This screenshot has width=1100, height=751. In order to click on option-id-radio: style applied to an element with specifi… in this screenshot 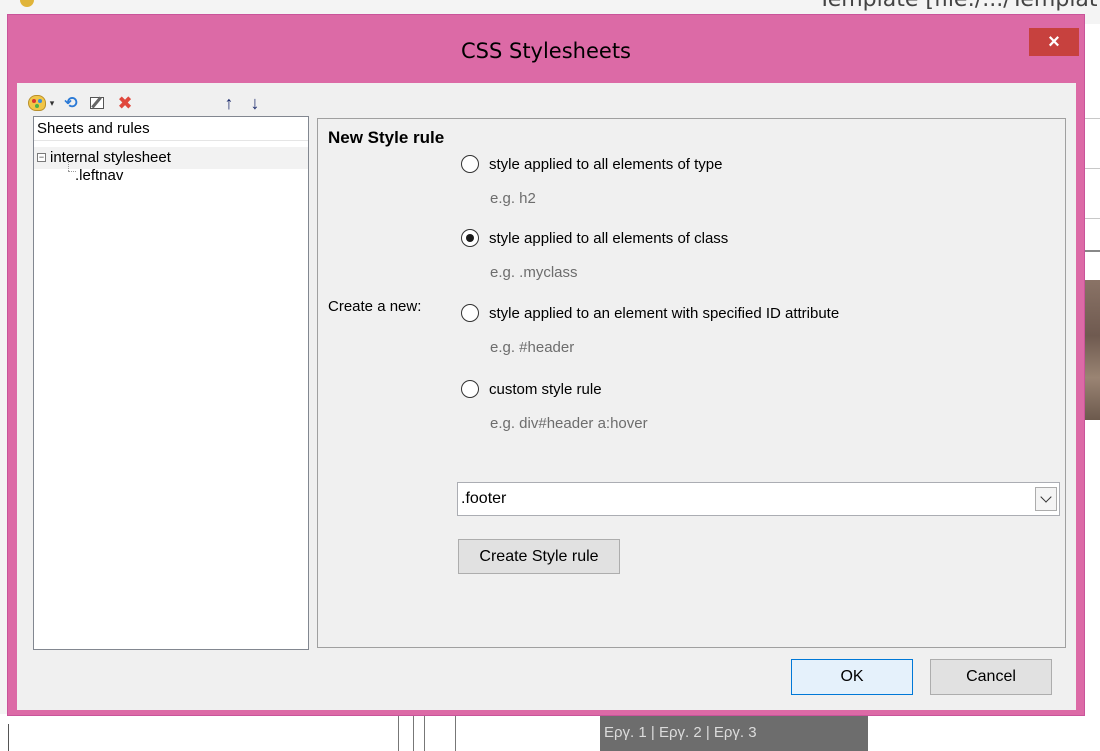, I will do `click(650, 313)`.